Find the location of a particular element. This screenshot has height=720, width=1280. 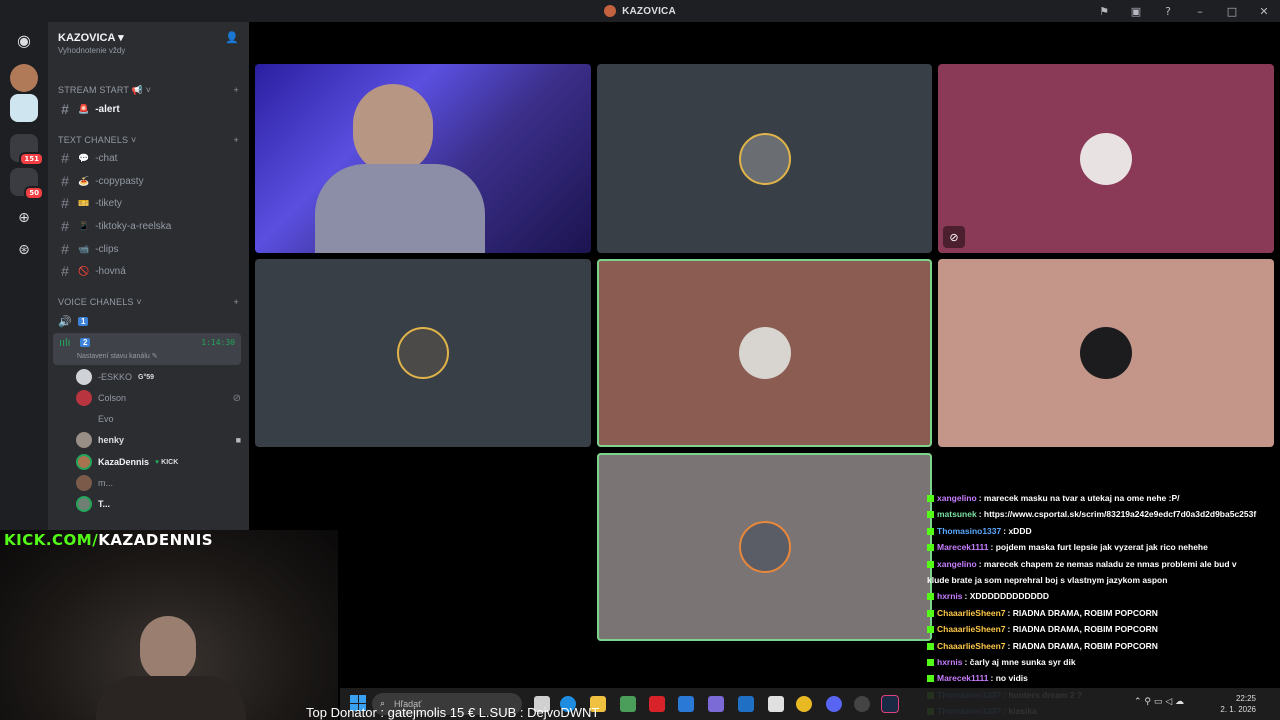

channel-label: -hovná is located at coordinates (110, 271).